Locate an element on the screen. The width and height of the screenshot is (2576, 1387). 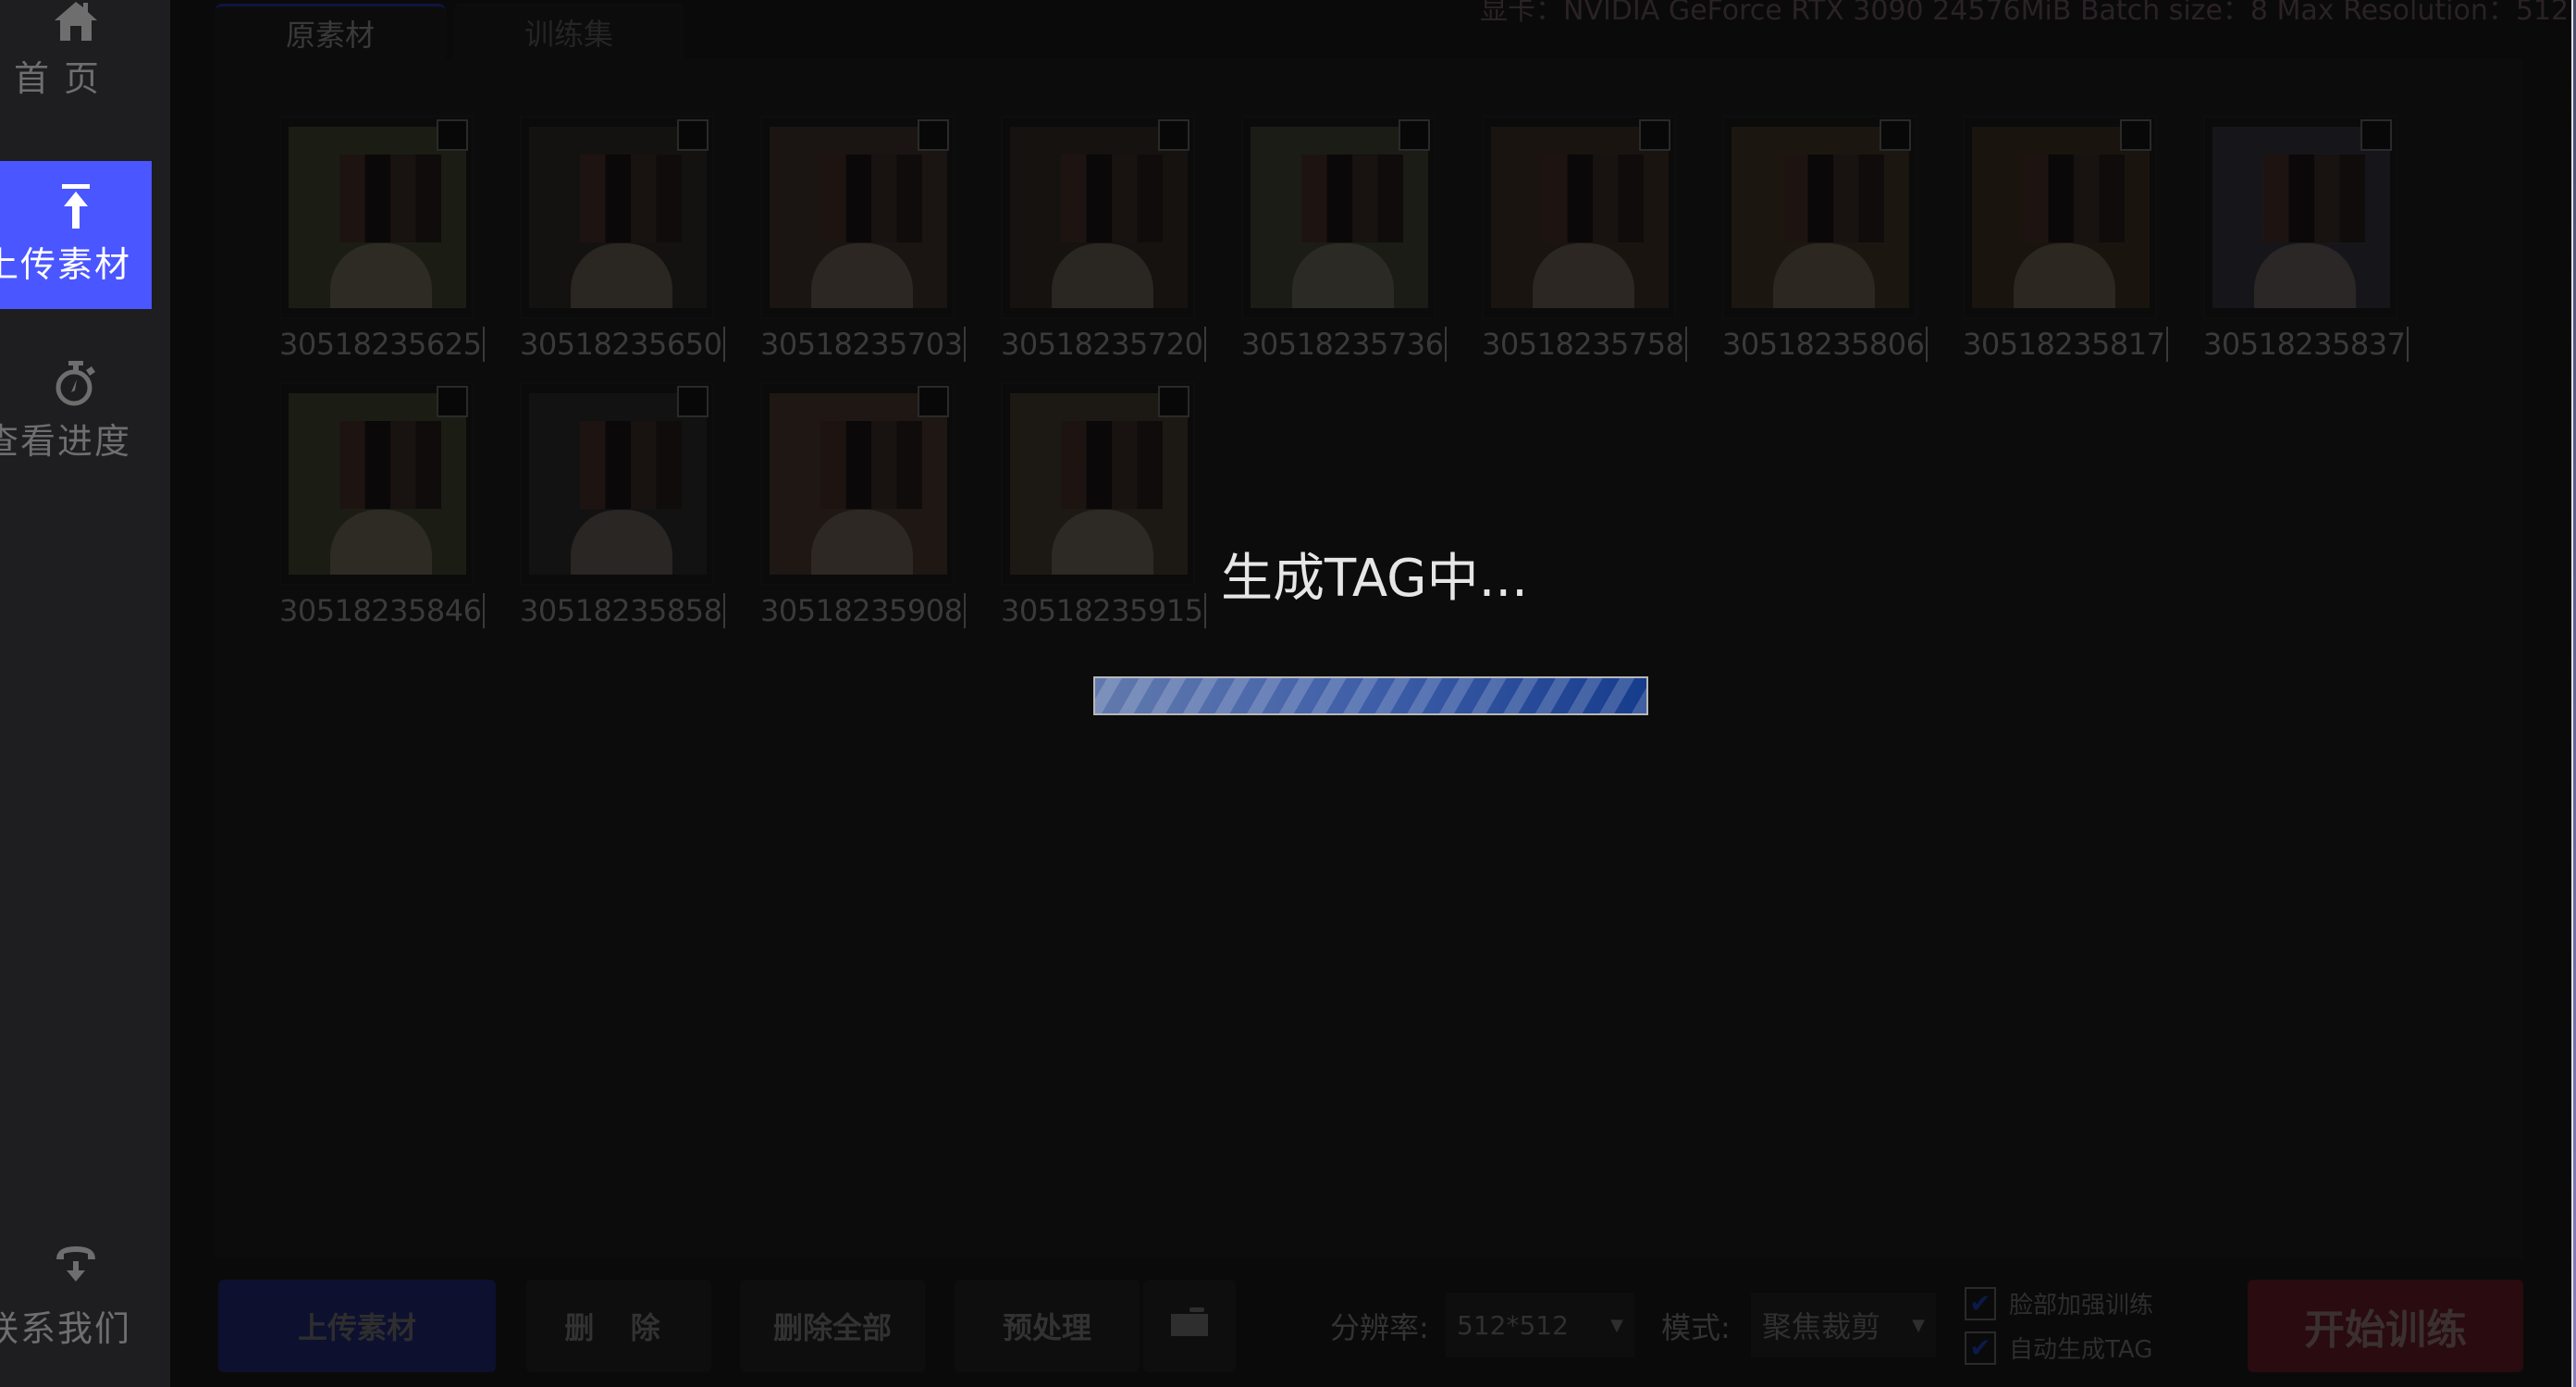
thumbnail-item: 30518235837.jpg is located at coordinates (2306, 239).